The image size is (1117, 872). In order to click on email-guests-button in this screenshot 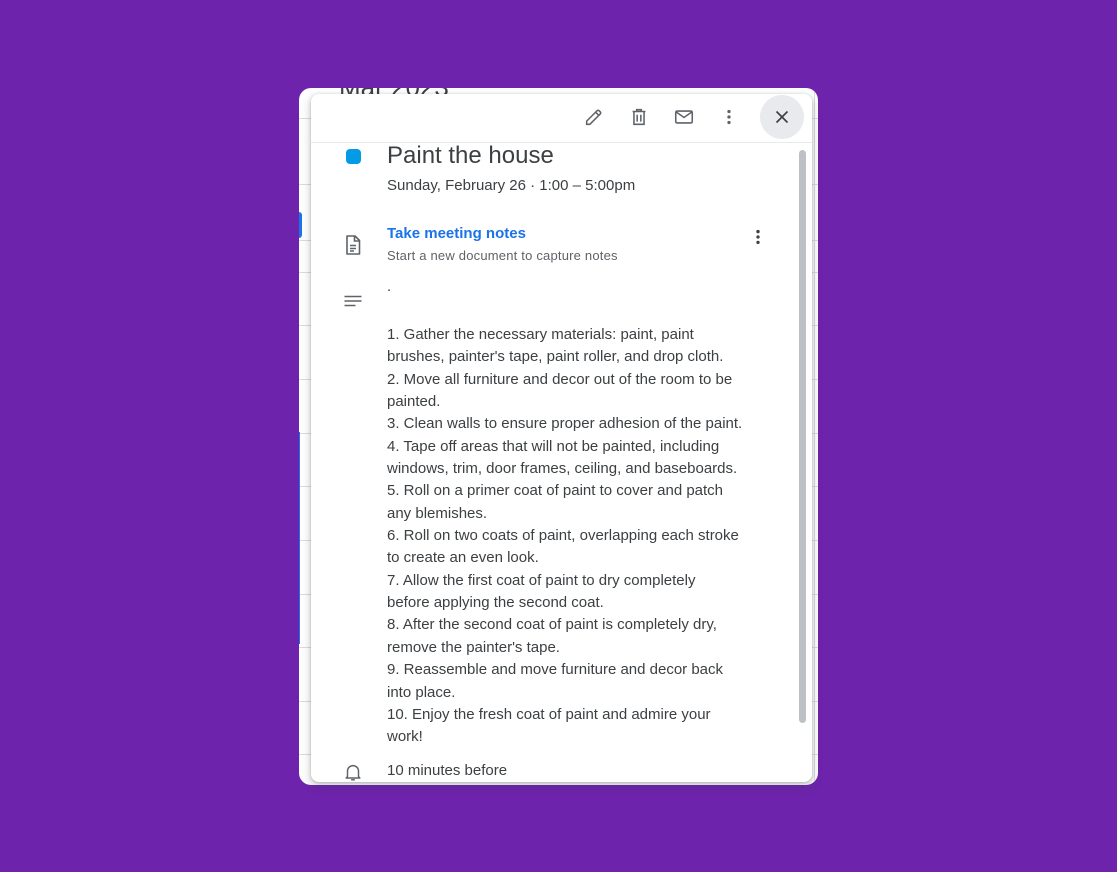, I will do `click(684, 117)`.